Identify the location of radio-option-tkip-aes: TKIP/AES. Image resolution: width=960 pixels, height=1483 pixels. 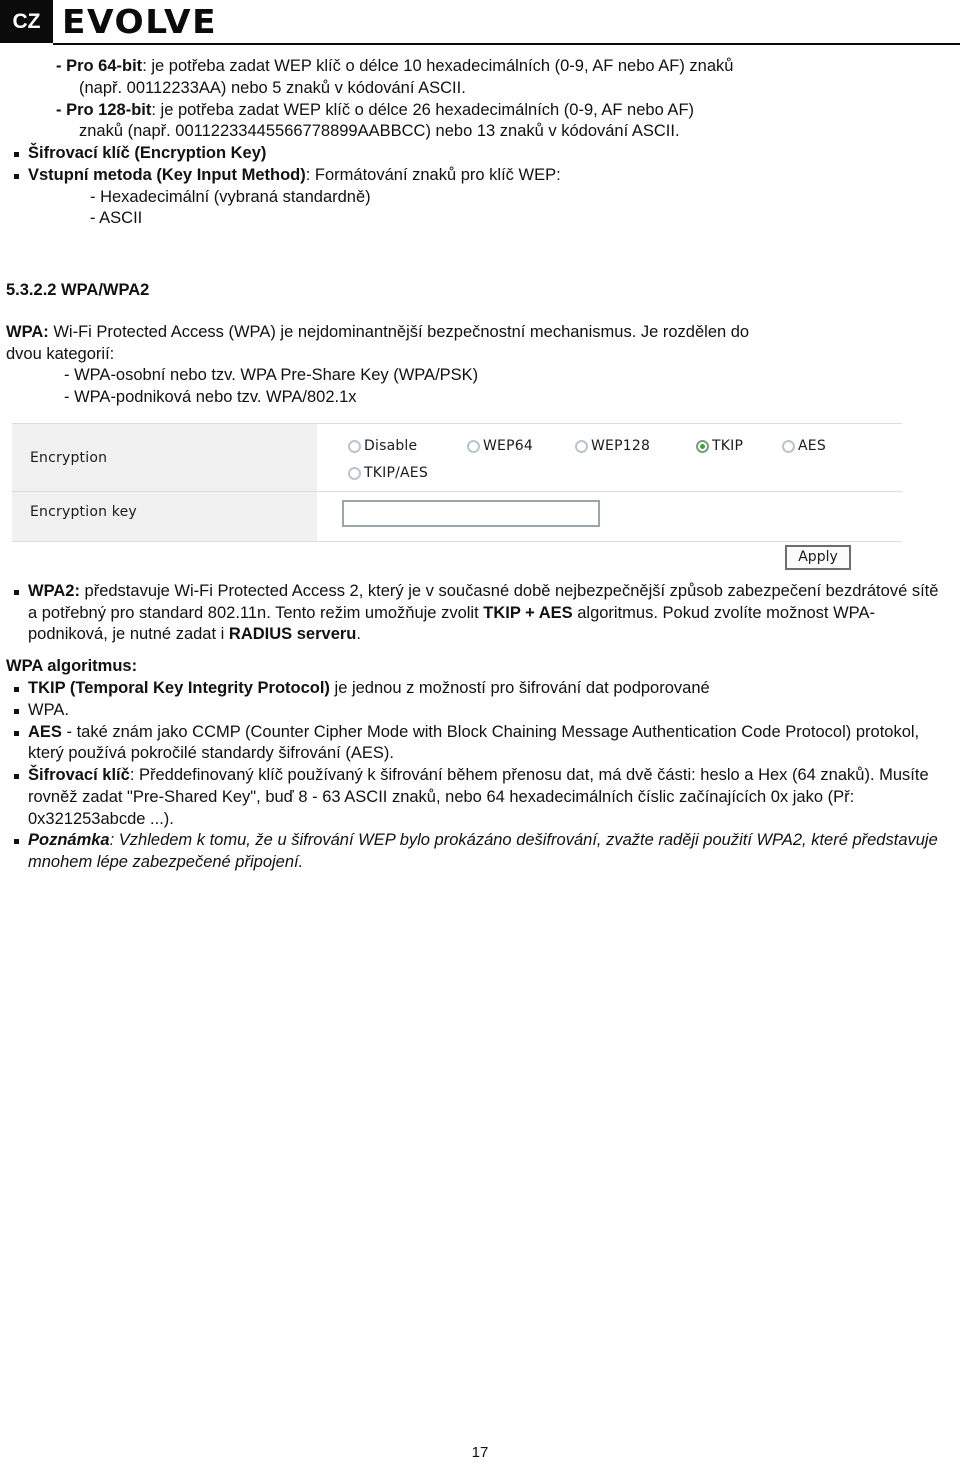
(388, 473).